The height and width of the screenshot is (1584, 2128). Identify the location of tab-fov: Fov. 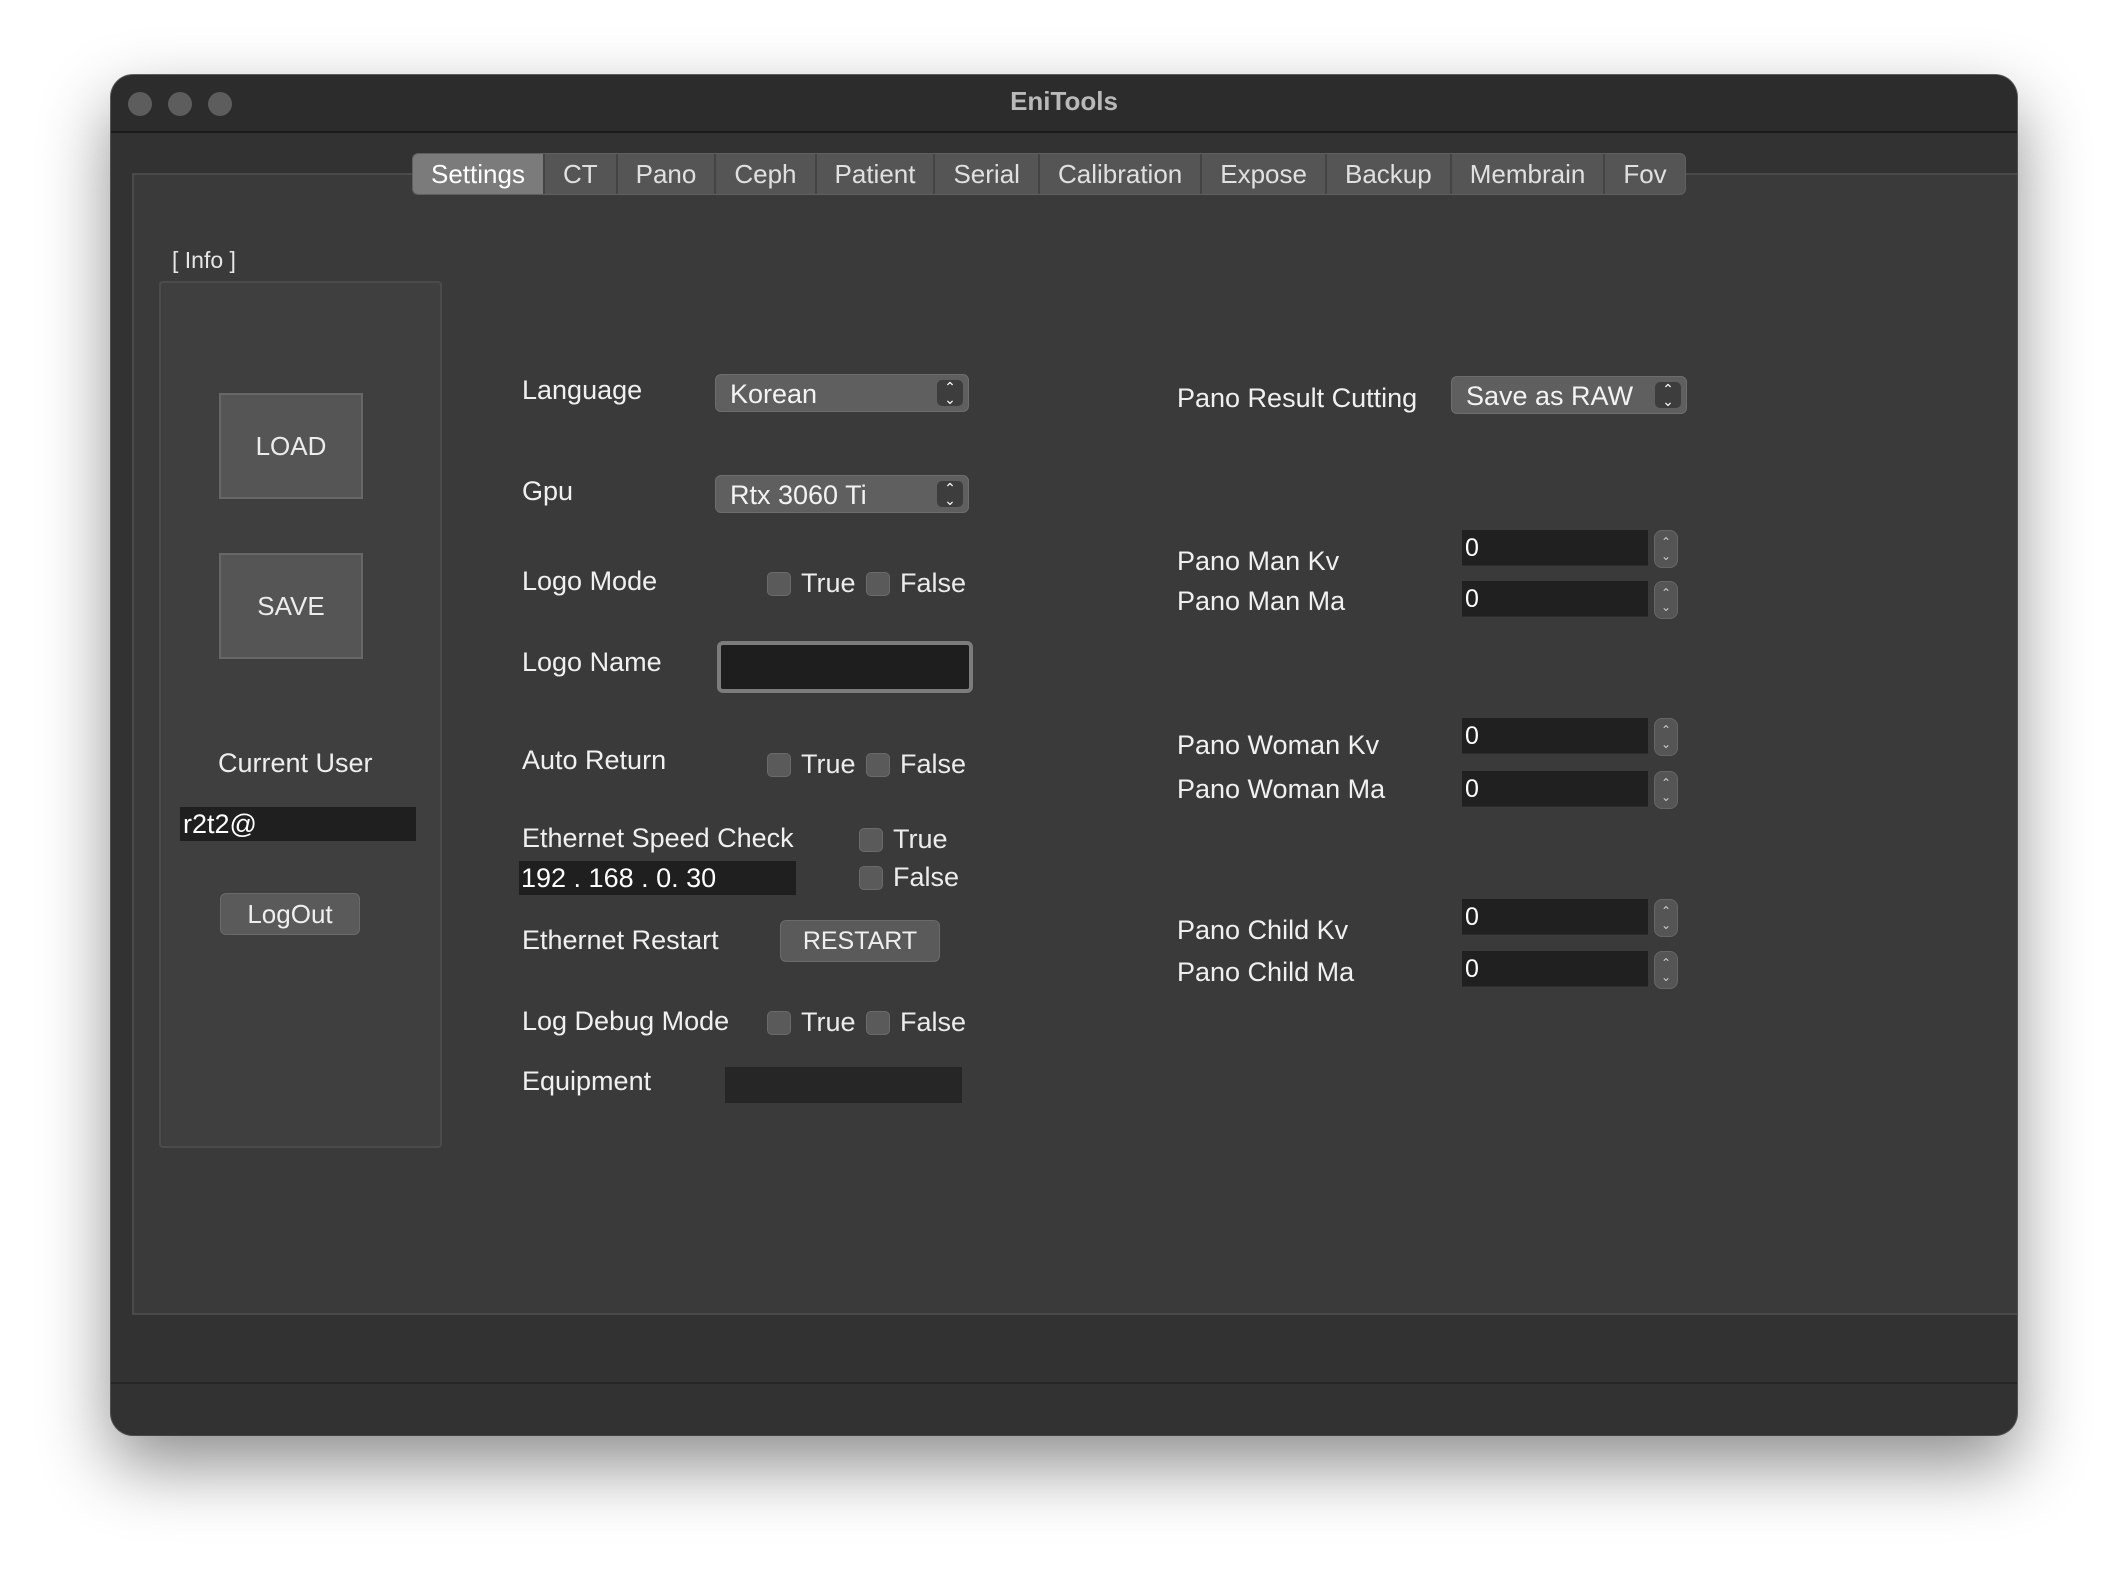
(1644, 174).